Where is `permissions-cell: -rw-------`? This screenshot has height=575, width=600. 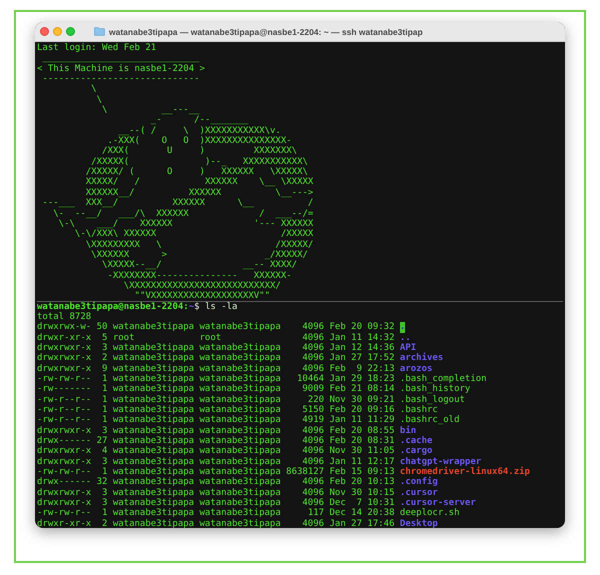
permissions-cell: -rw------- is located at coordinates (64, 389).